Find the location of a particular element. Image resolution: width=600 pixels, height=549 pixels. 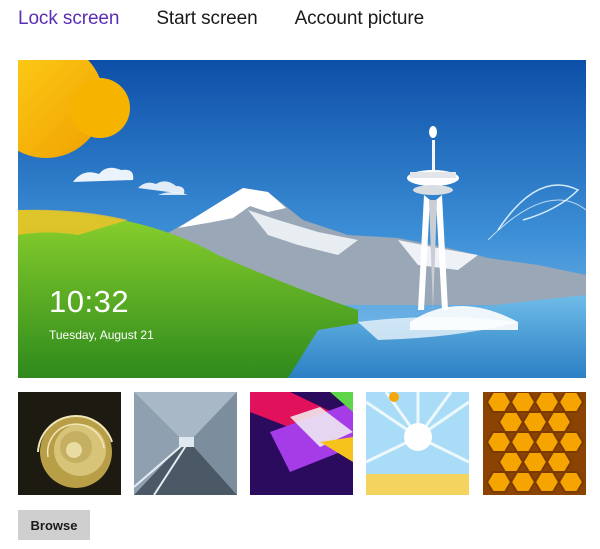

tab-lock-screen: Lock screen is located at coordinates (68, 19).